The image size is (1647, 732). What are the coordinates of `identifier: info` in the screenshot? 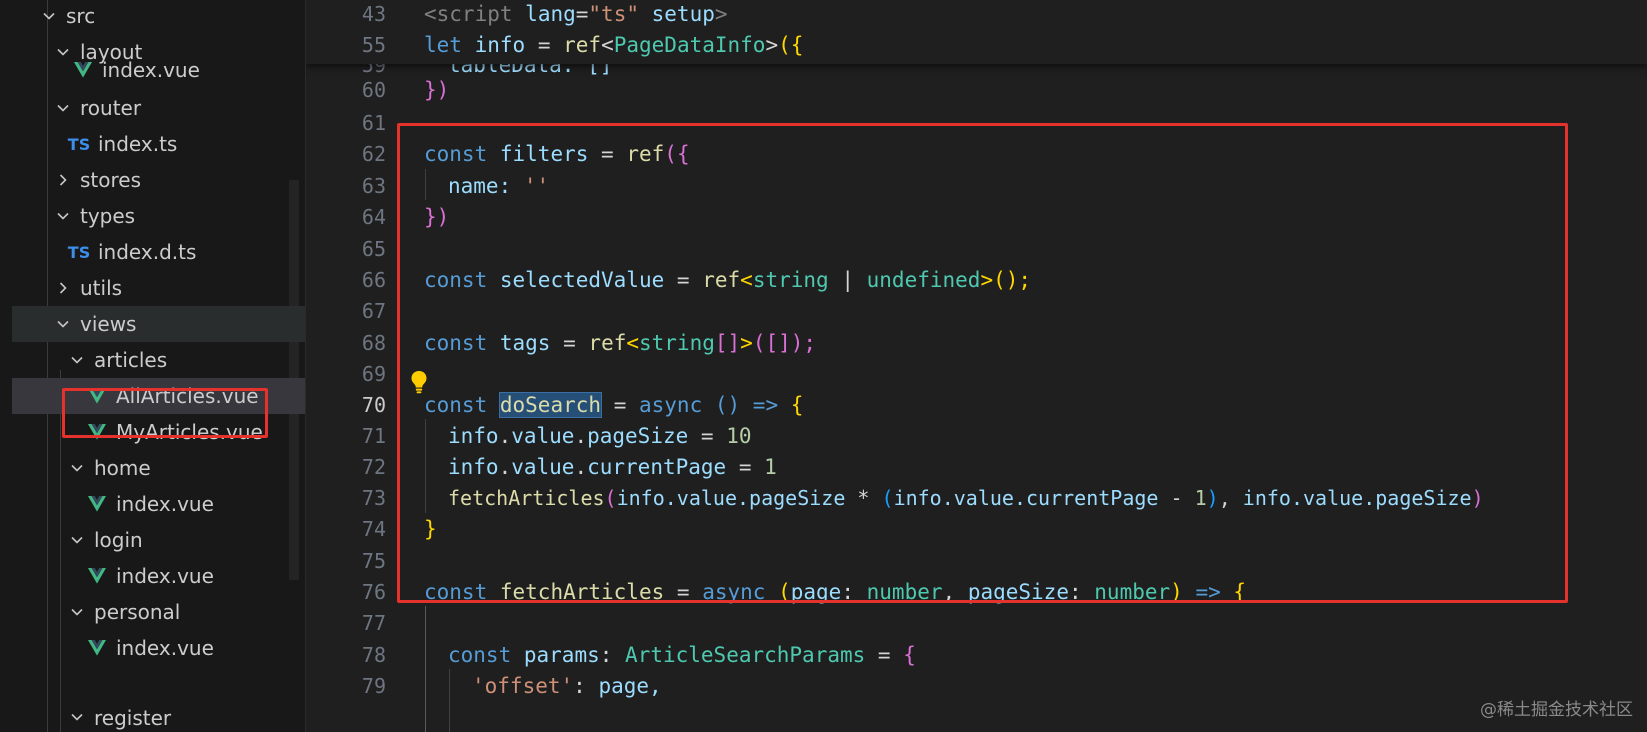 It's located at (500, 44).